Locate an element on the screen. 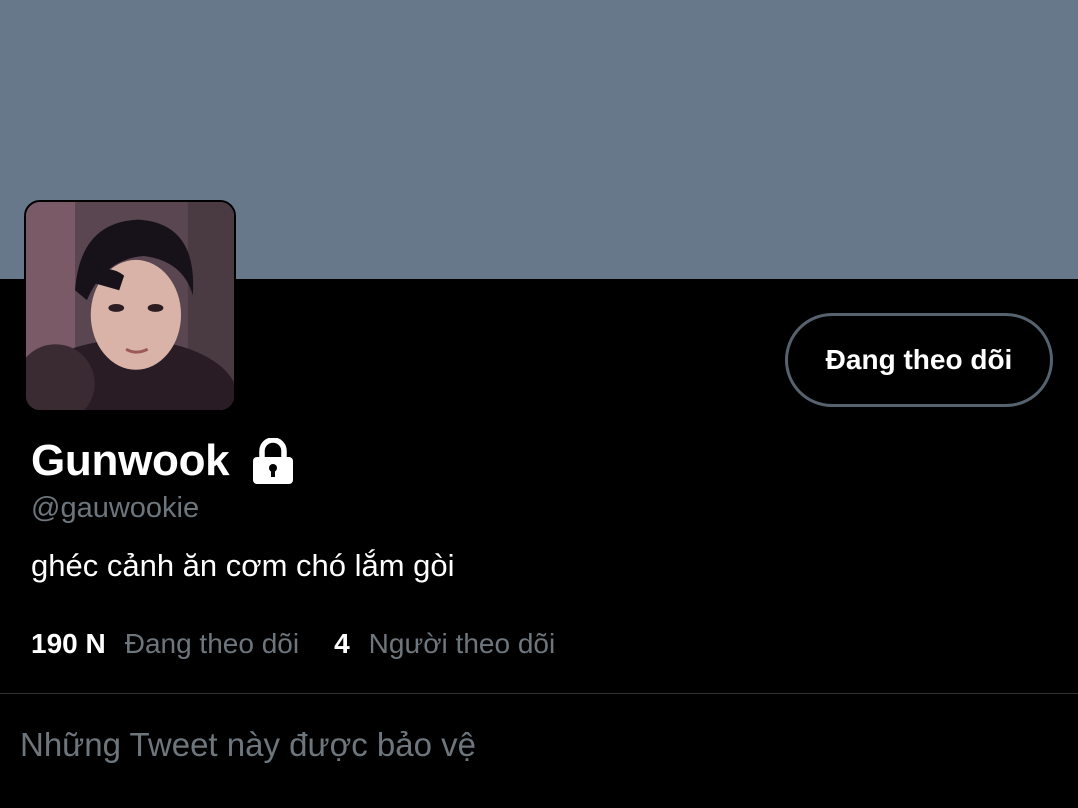  protected-tweets-message: Những Tweet này được bảo vệ is located at coordinates (248, 744).